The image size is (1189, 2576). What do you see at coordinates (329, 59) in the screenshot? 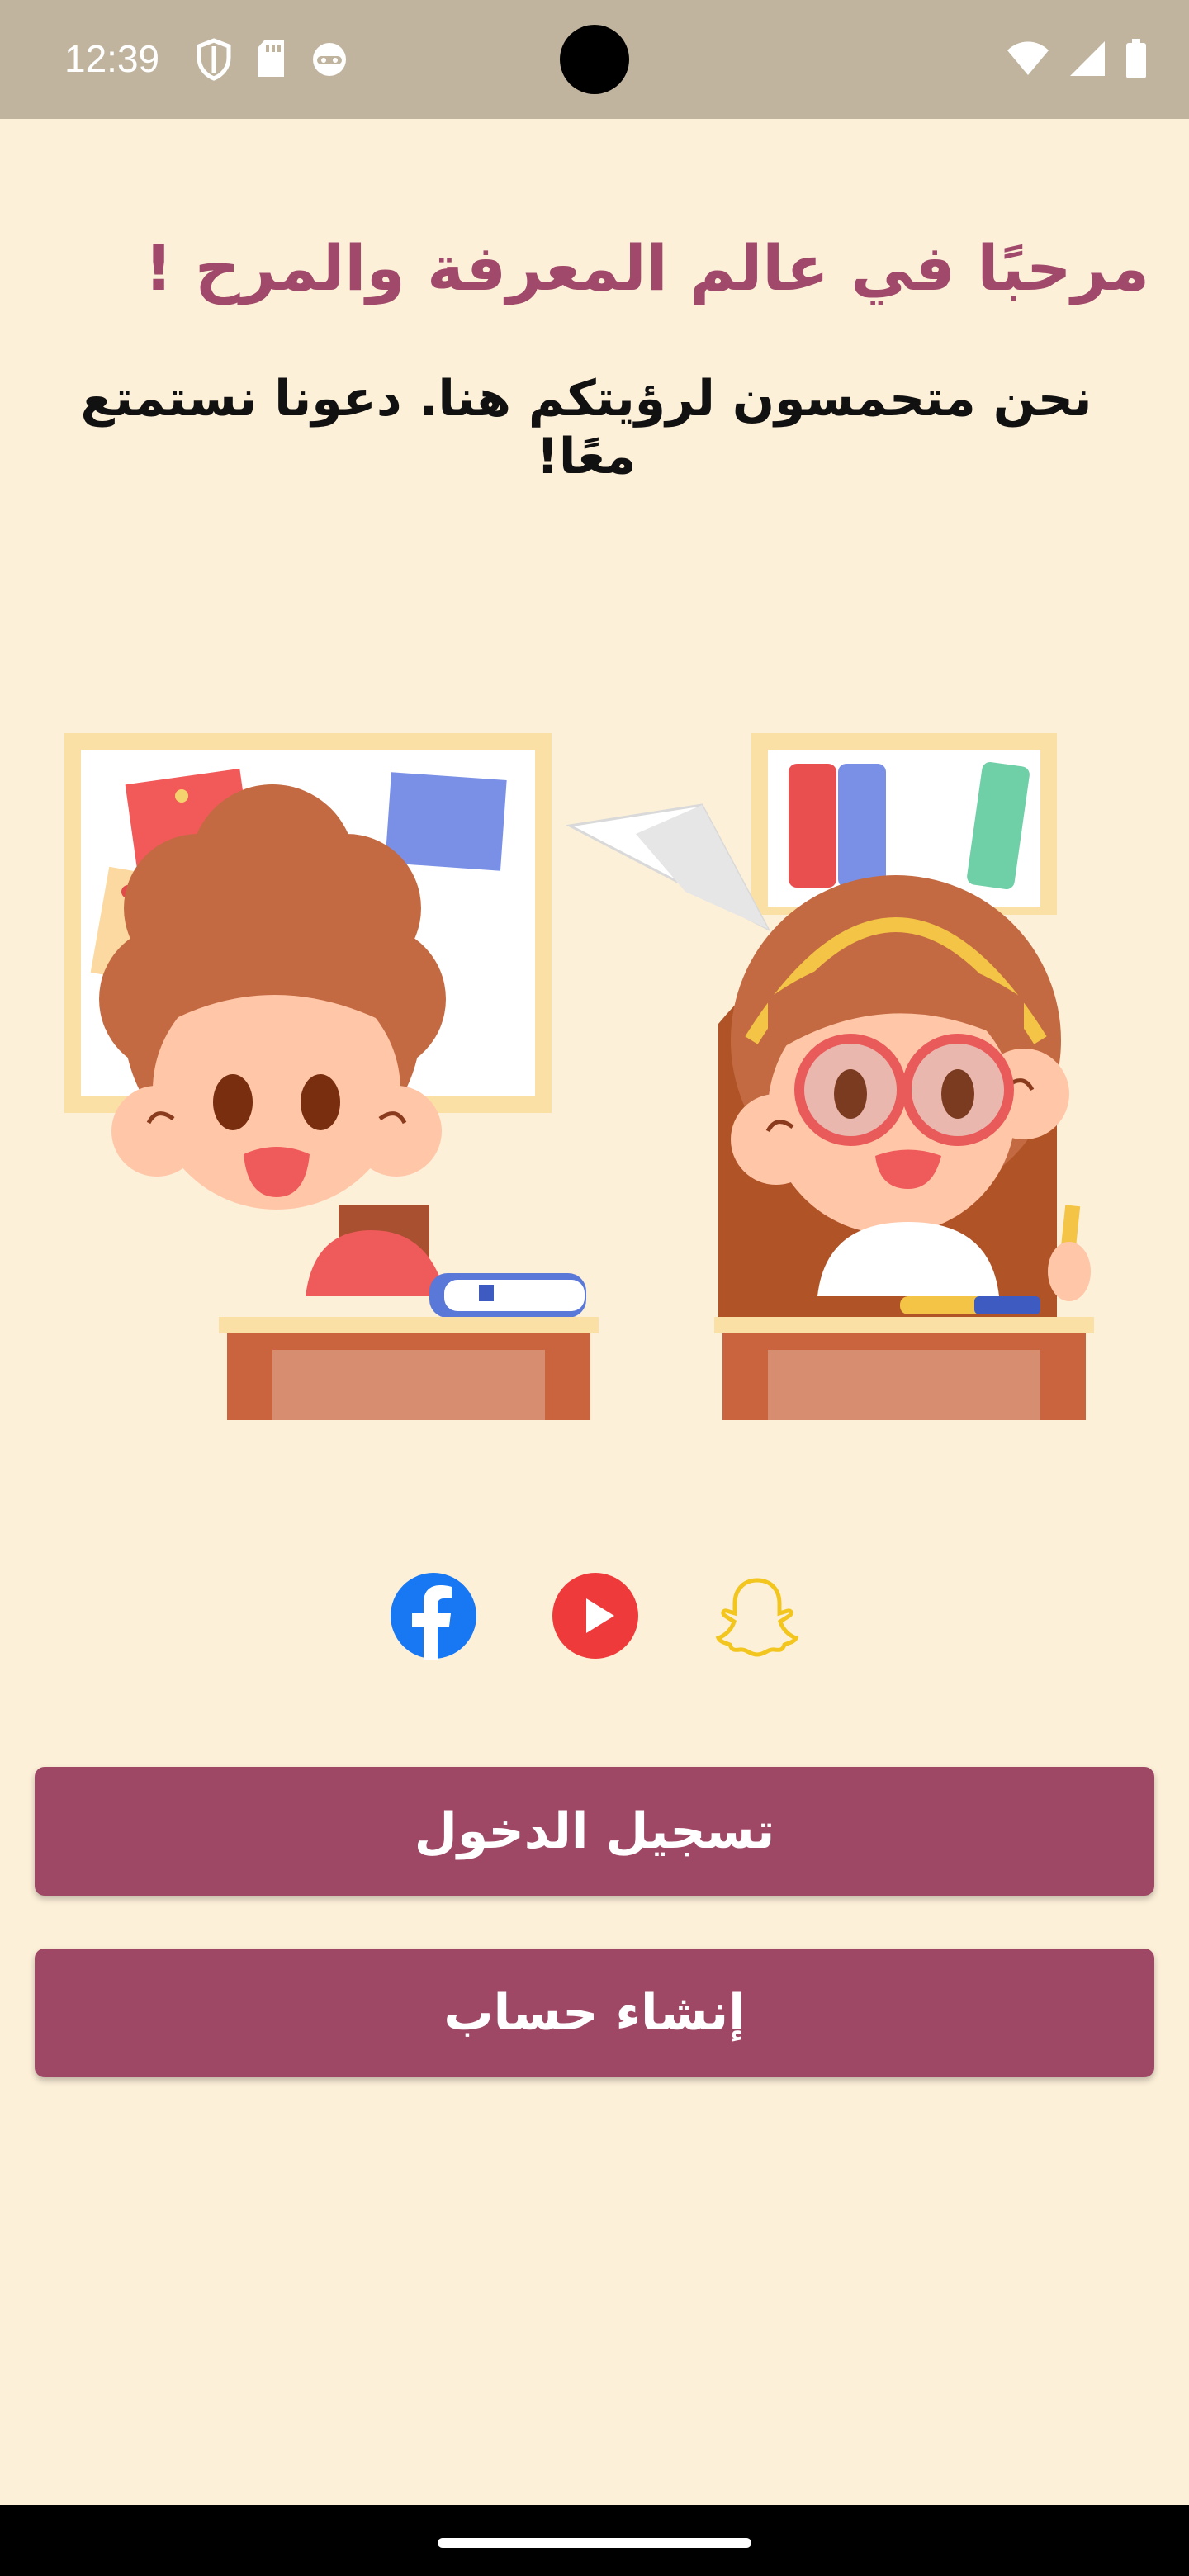
I see `face-icon` at bounding box center [329, 59].